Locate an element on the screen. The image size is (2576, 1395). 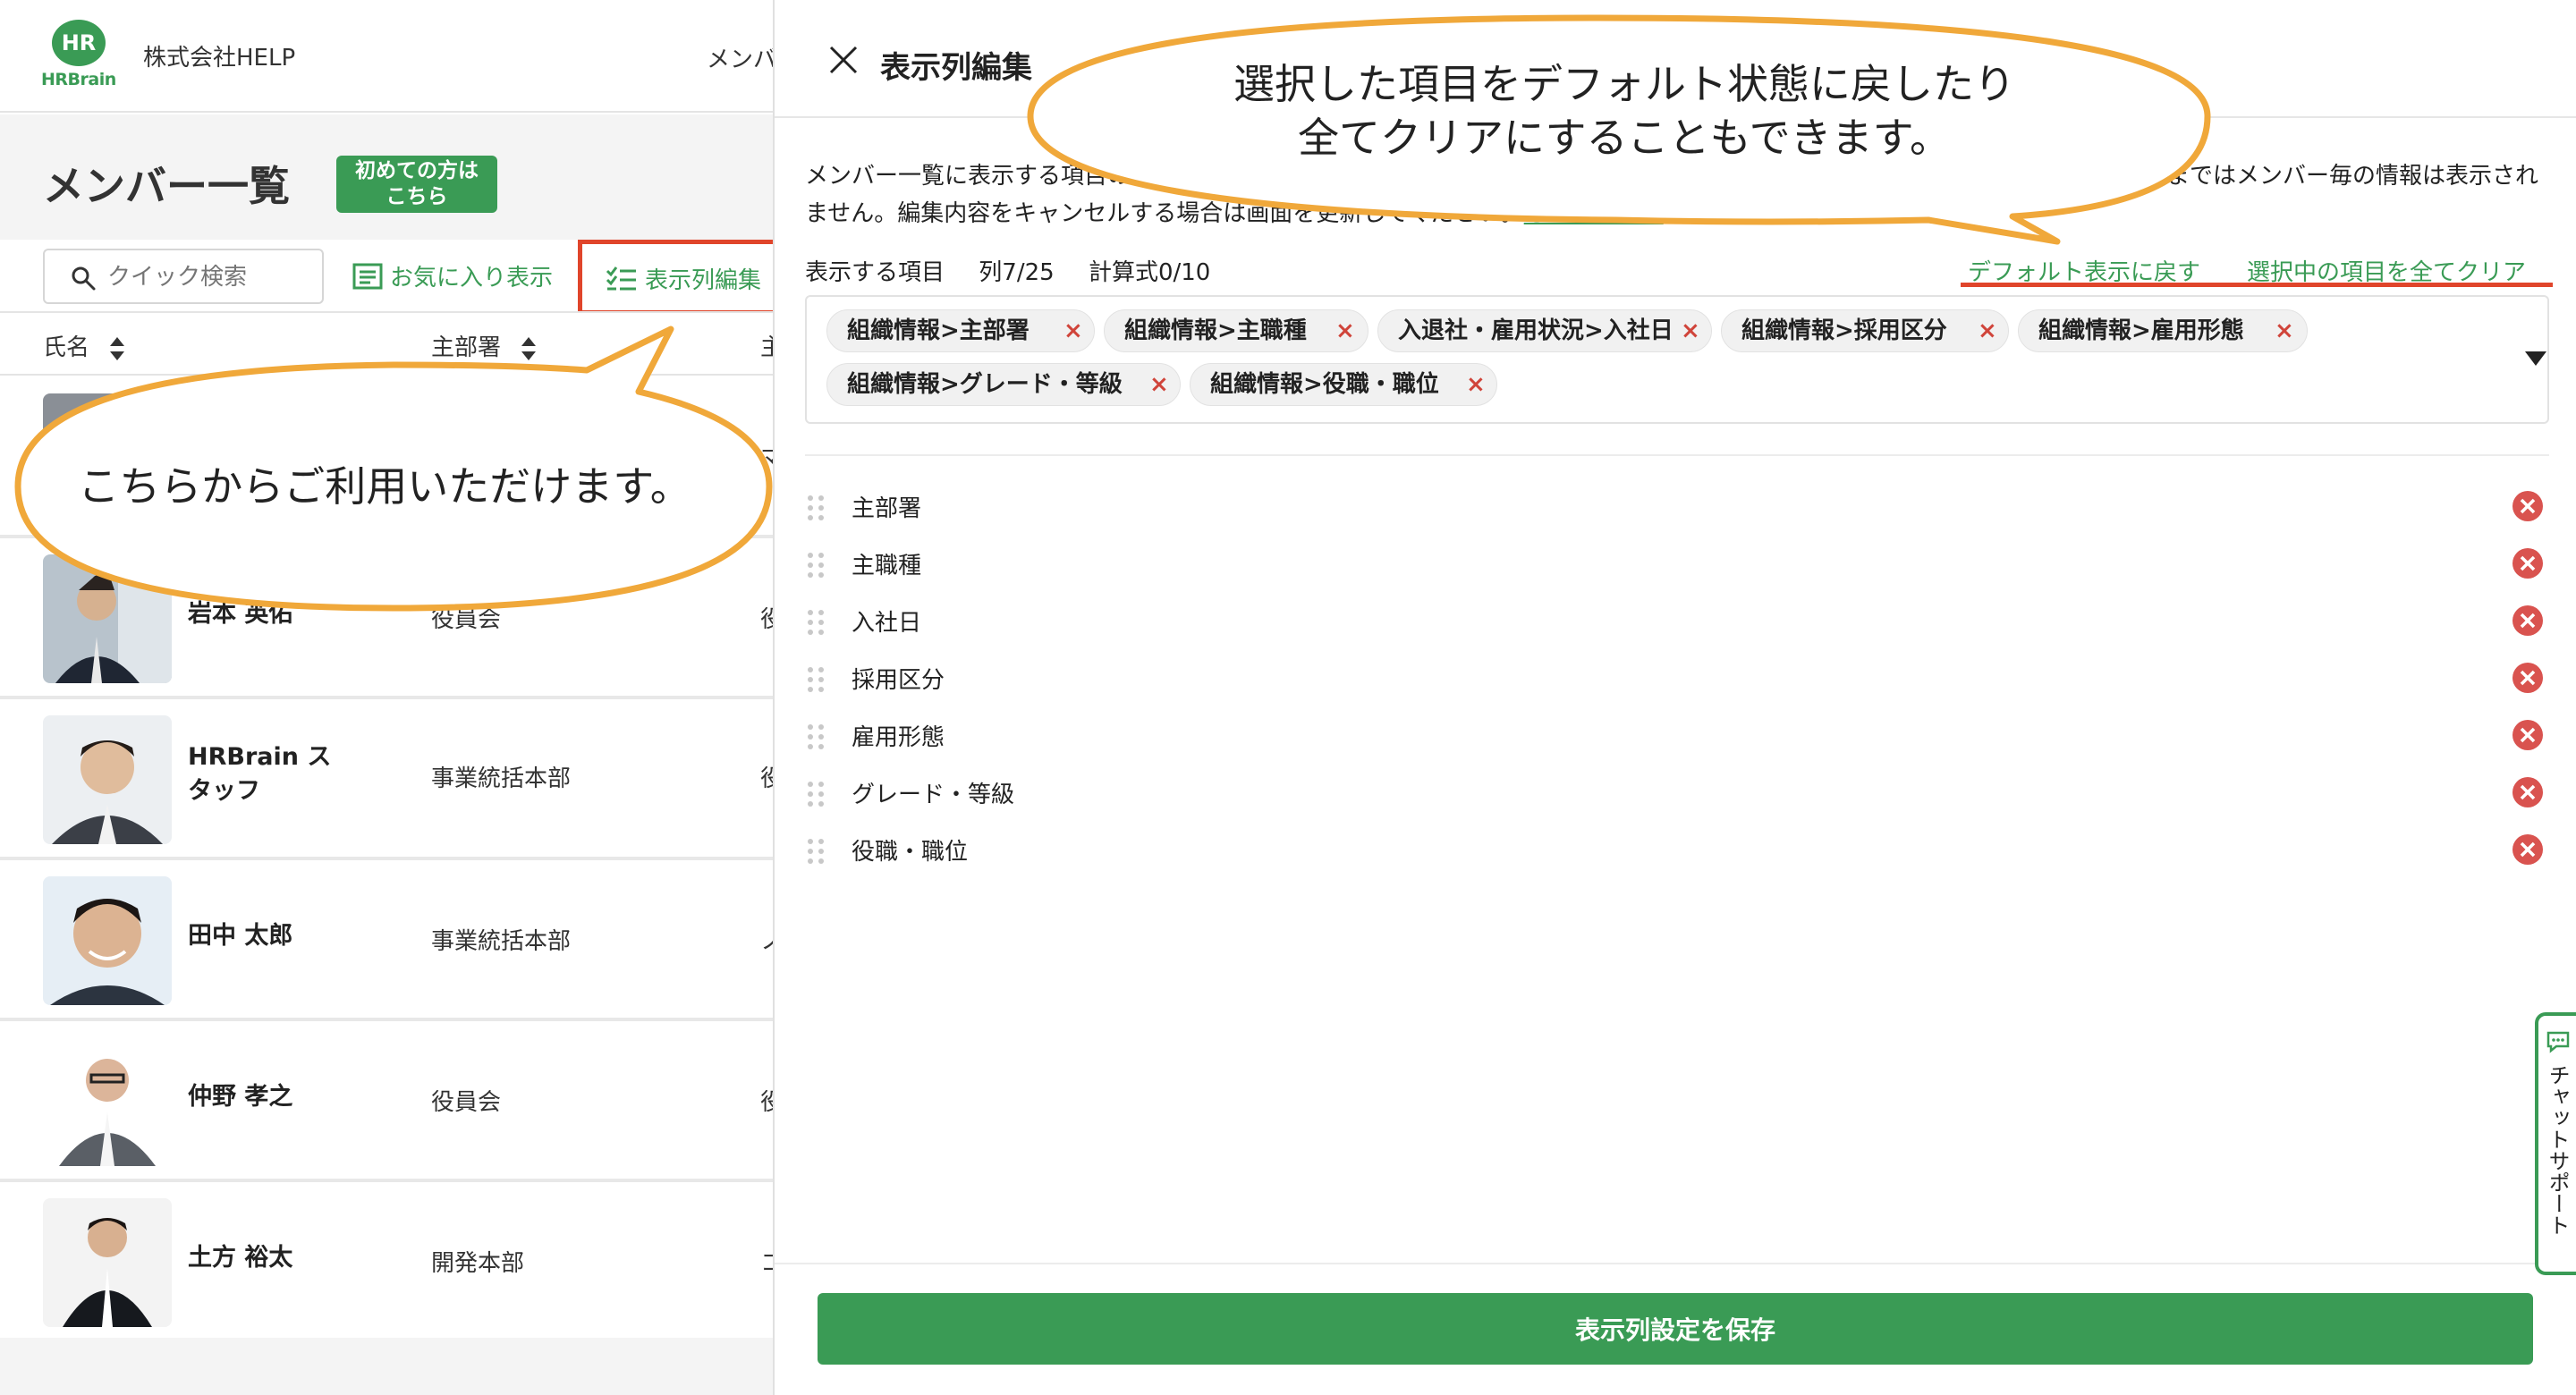
list-toolbar: お気に入り表示 表示列編集 is located at coordinates (386, 277).